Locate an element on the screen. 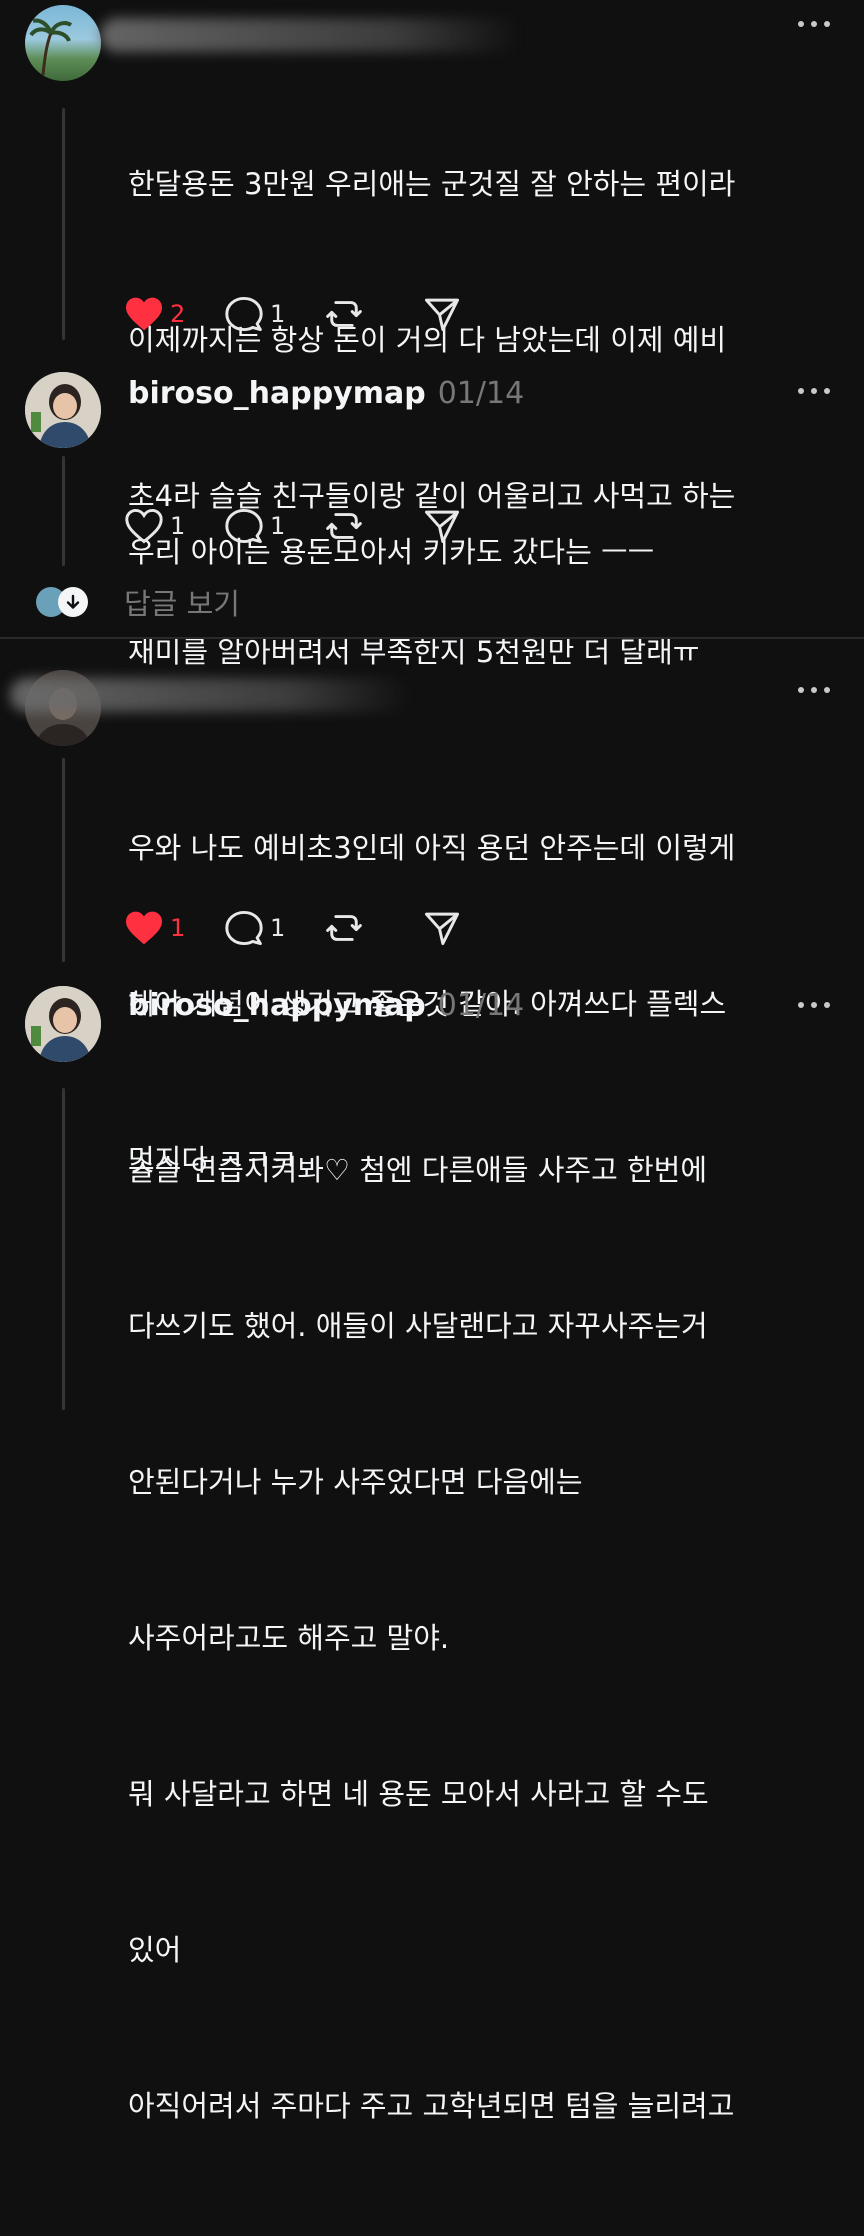 The height and width of the screenshot is (2236, 864). view-replies-label: 답글 보기 is located at coordinates (182, 602).